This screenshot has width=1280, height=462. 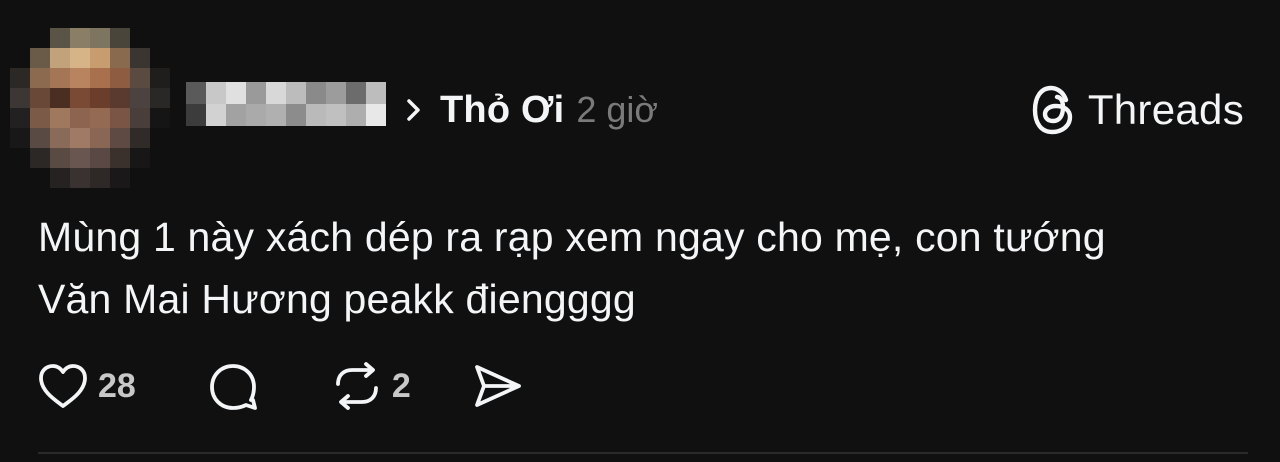 I want to click on chevron-right-icon, so click(x=417, y=110).